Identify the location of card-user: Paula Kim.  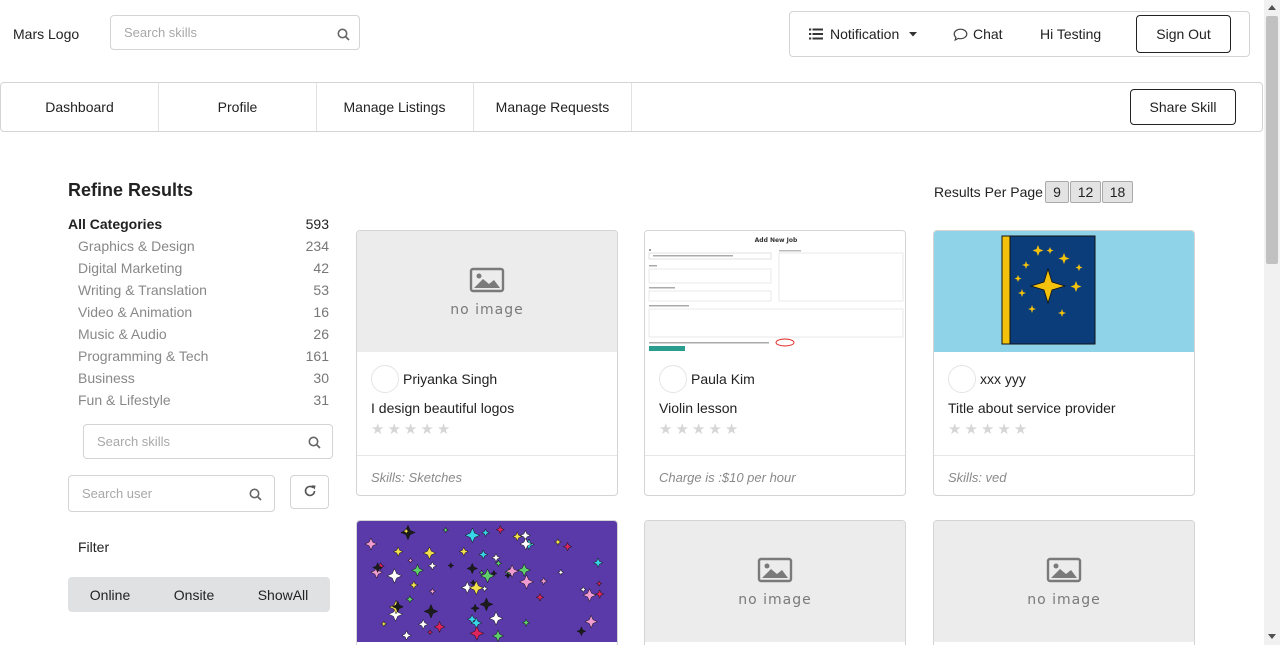
(707, 379).